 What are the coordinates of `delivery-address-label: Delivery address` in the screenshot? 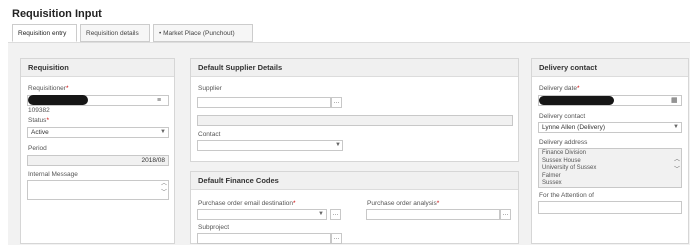 It's located at (563, 142).